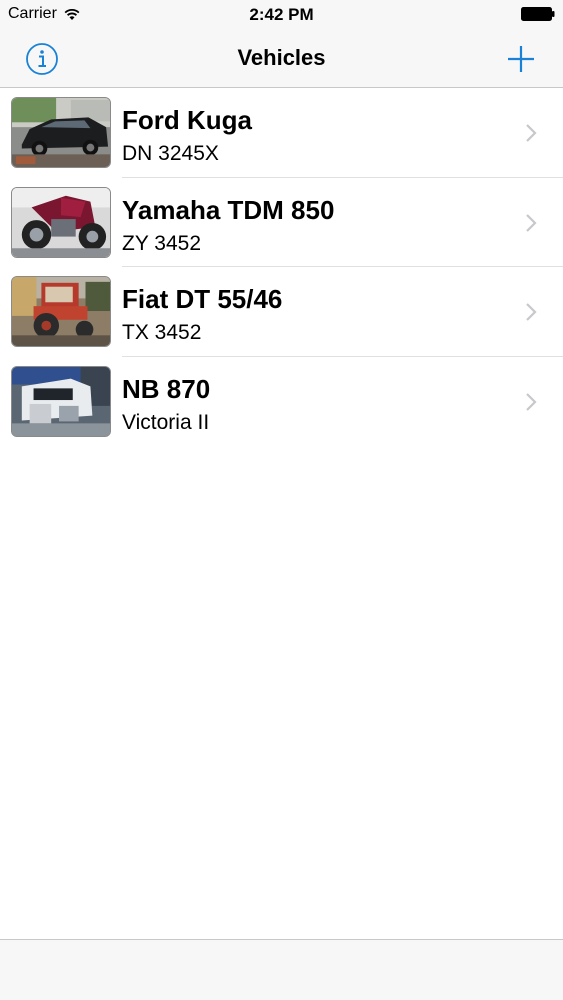 The height and width of the screenshot is (1000, 563). Describe the element at coordinates (202, 299) in the screenshot. I see `vehicle-name: Fiat DT 55/46` at that location.